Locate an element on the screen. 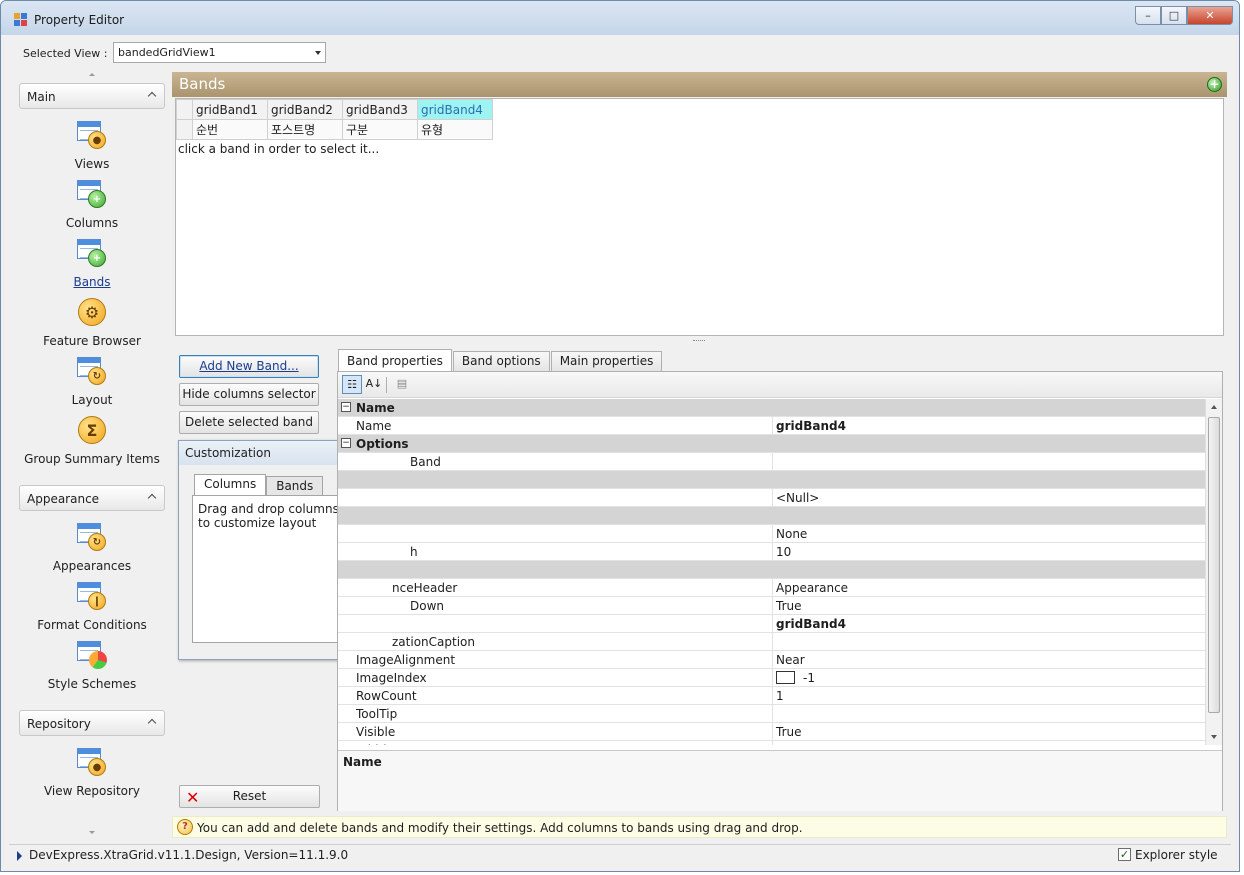  group-summary-icon: Σ is located at coordinates (92, 430).